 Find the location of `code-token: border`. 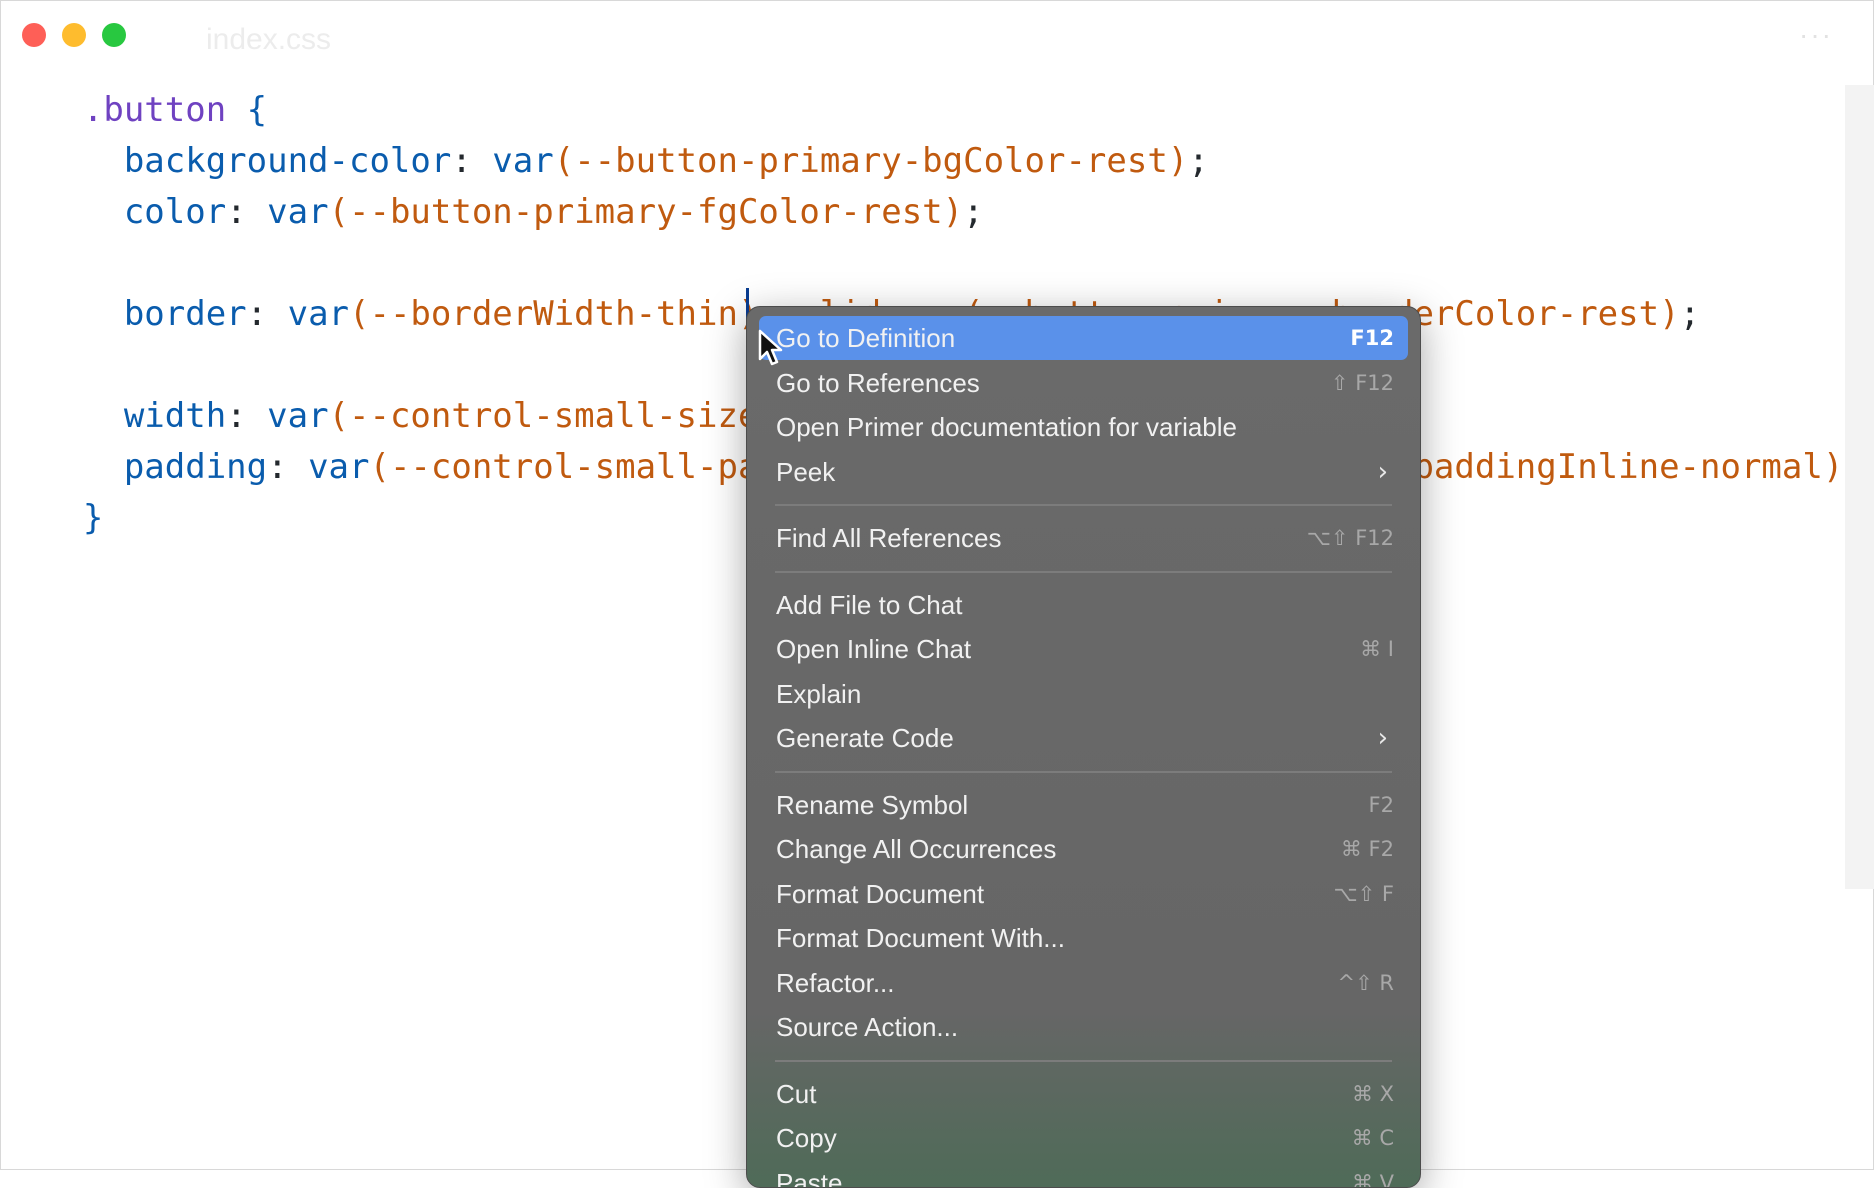

code-token: border is located at coordinates (124, 314).